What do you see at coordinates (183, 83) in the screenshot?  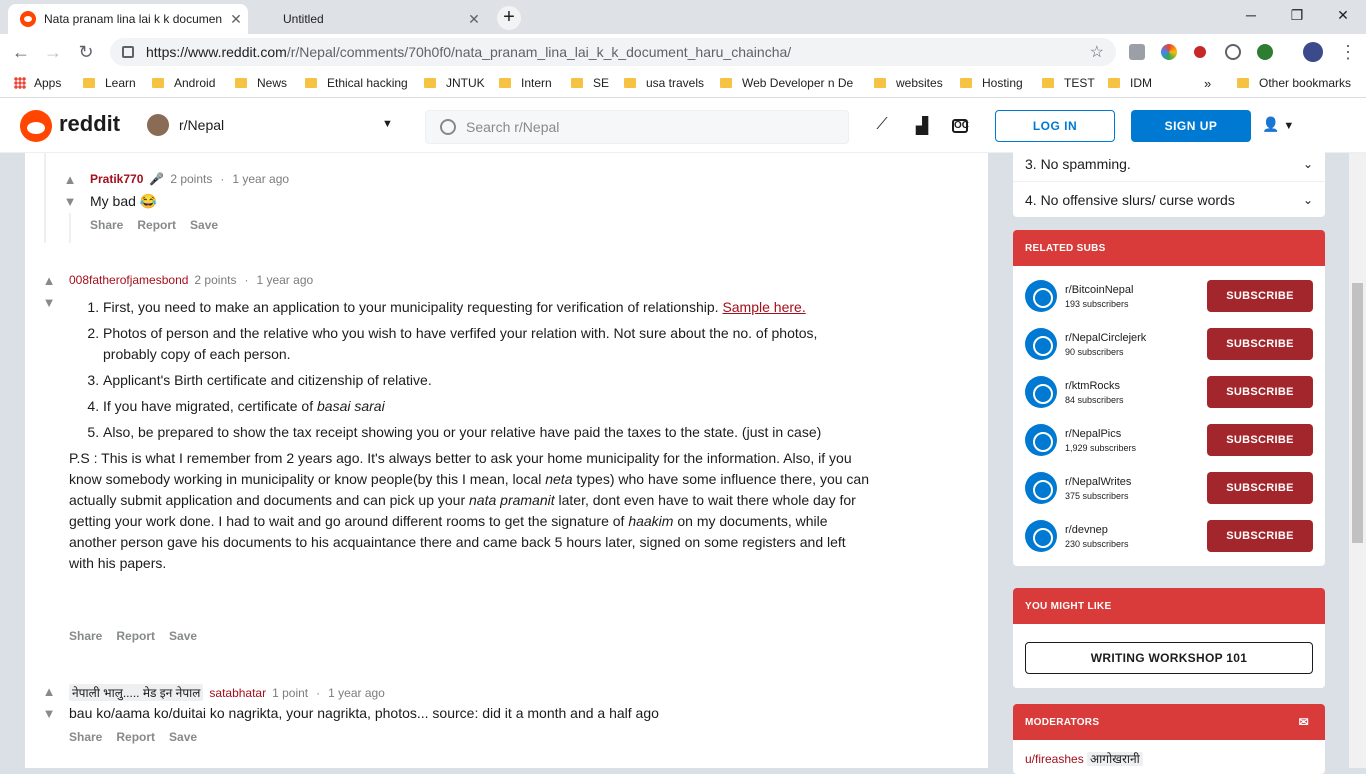 I see `bookmark-android: Android` at bounding box center [183, 83].